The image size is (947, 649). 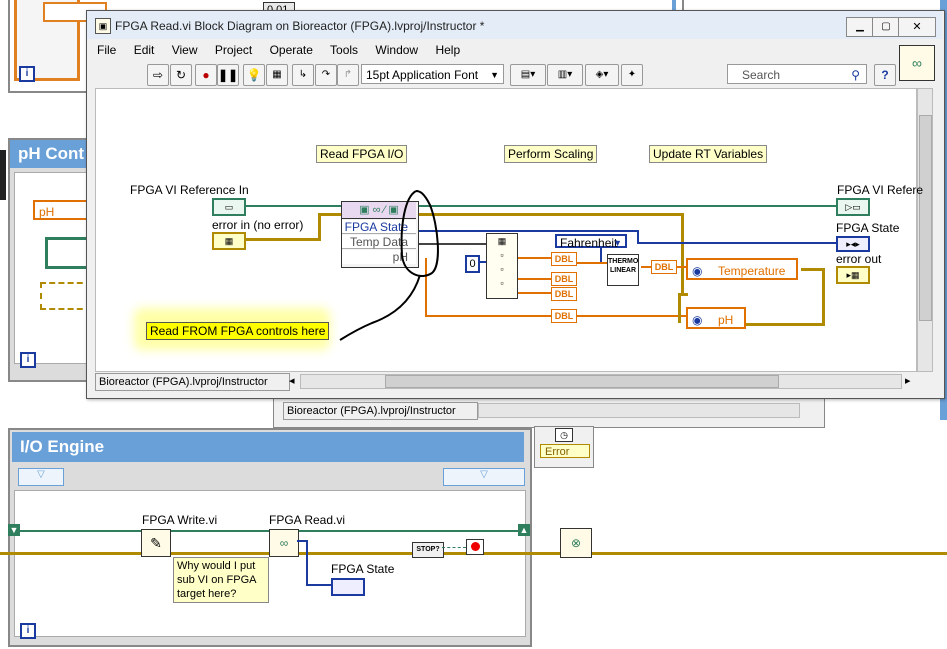 I want to click on fahrenheit-chevron-icon: ▼, so click(x=617, y=243).